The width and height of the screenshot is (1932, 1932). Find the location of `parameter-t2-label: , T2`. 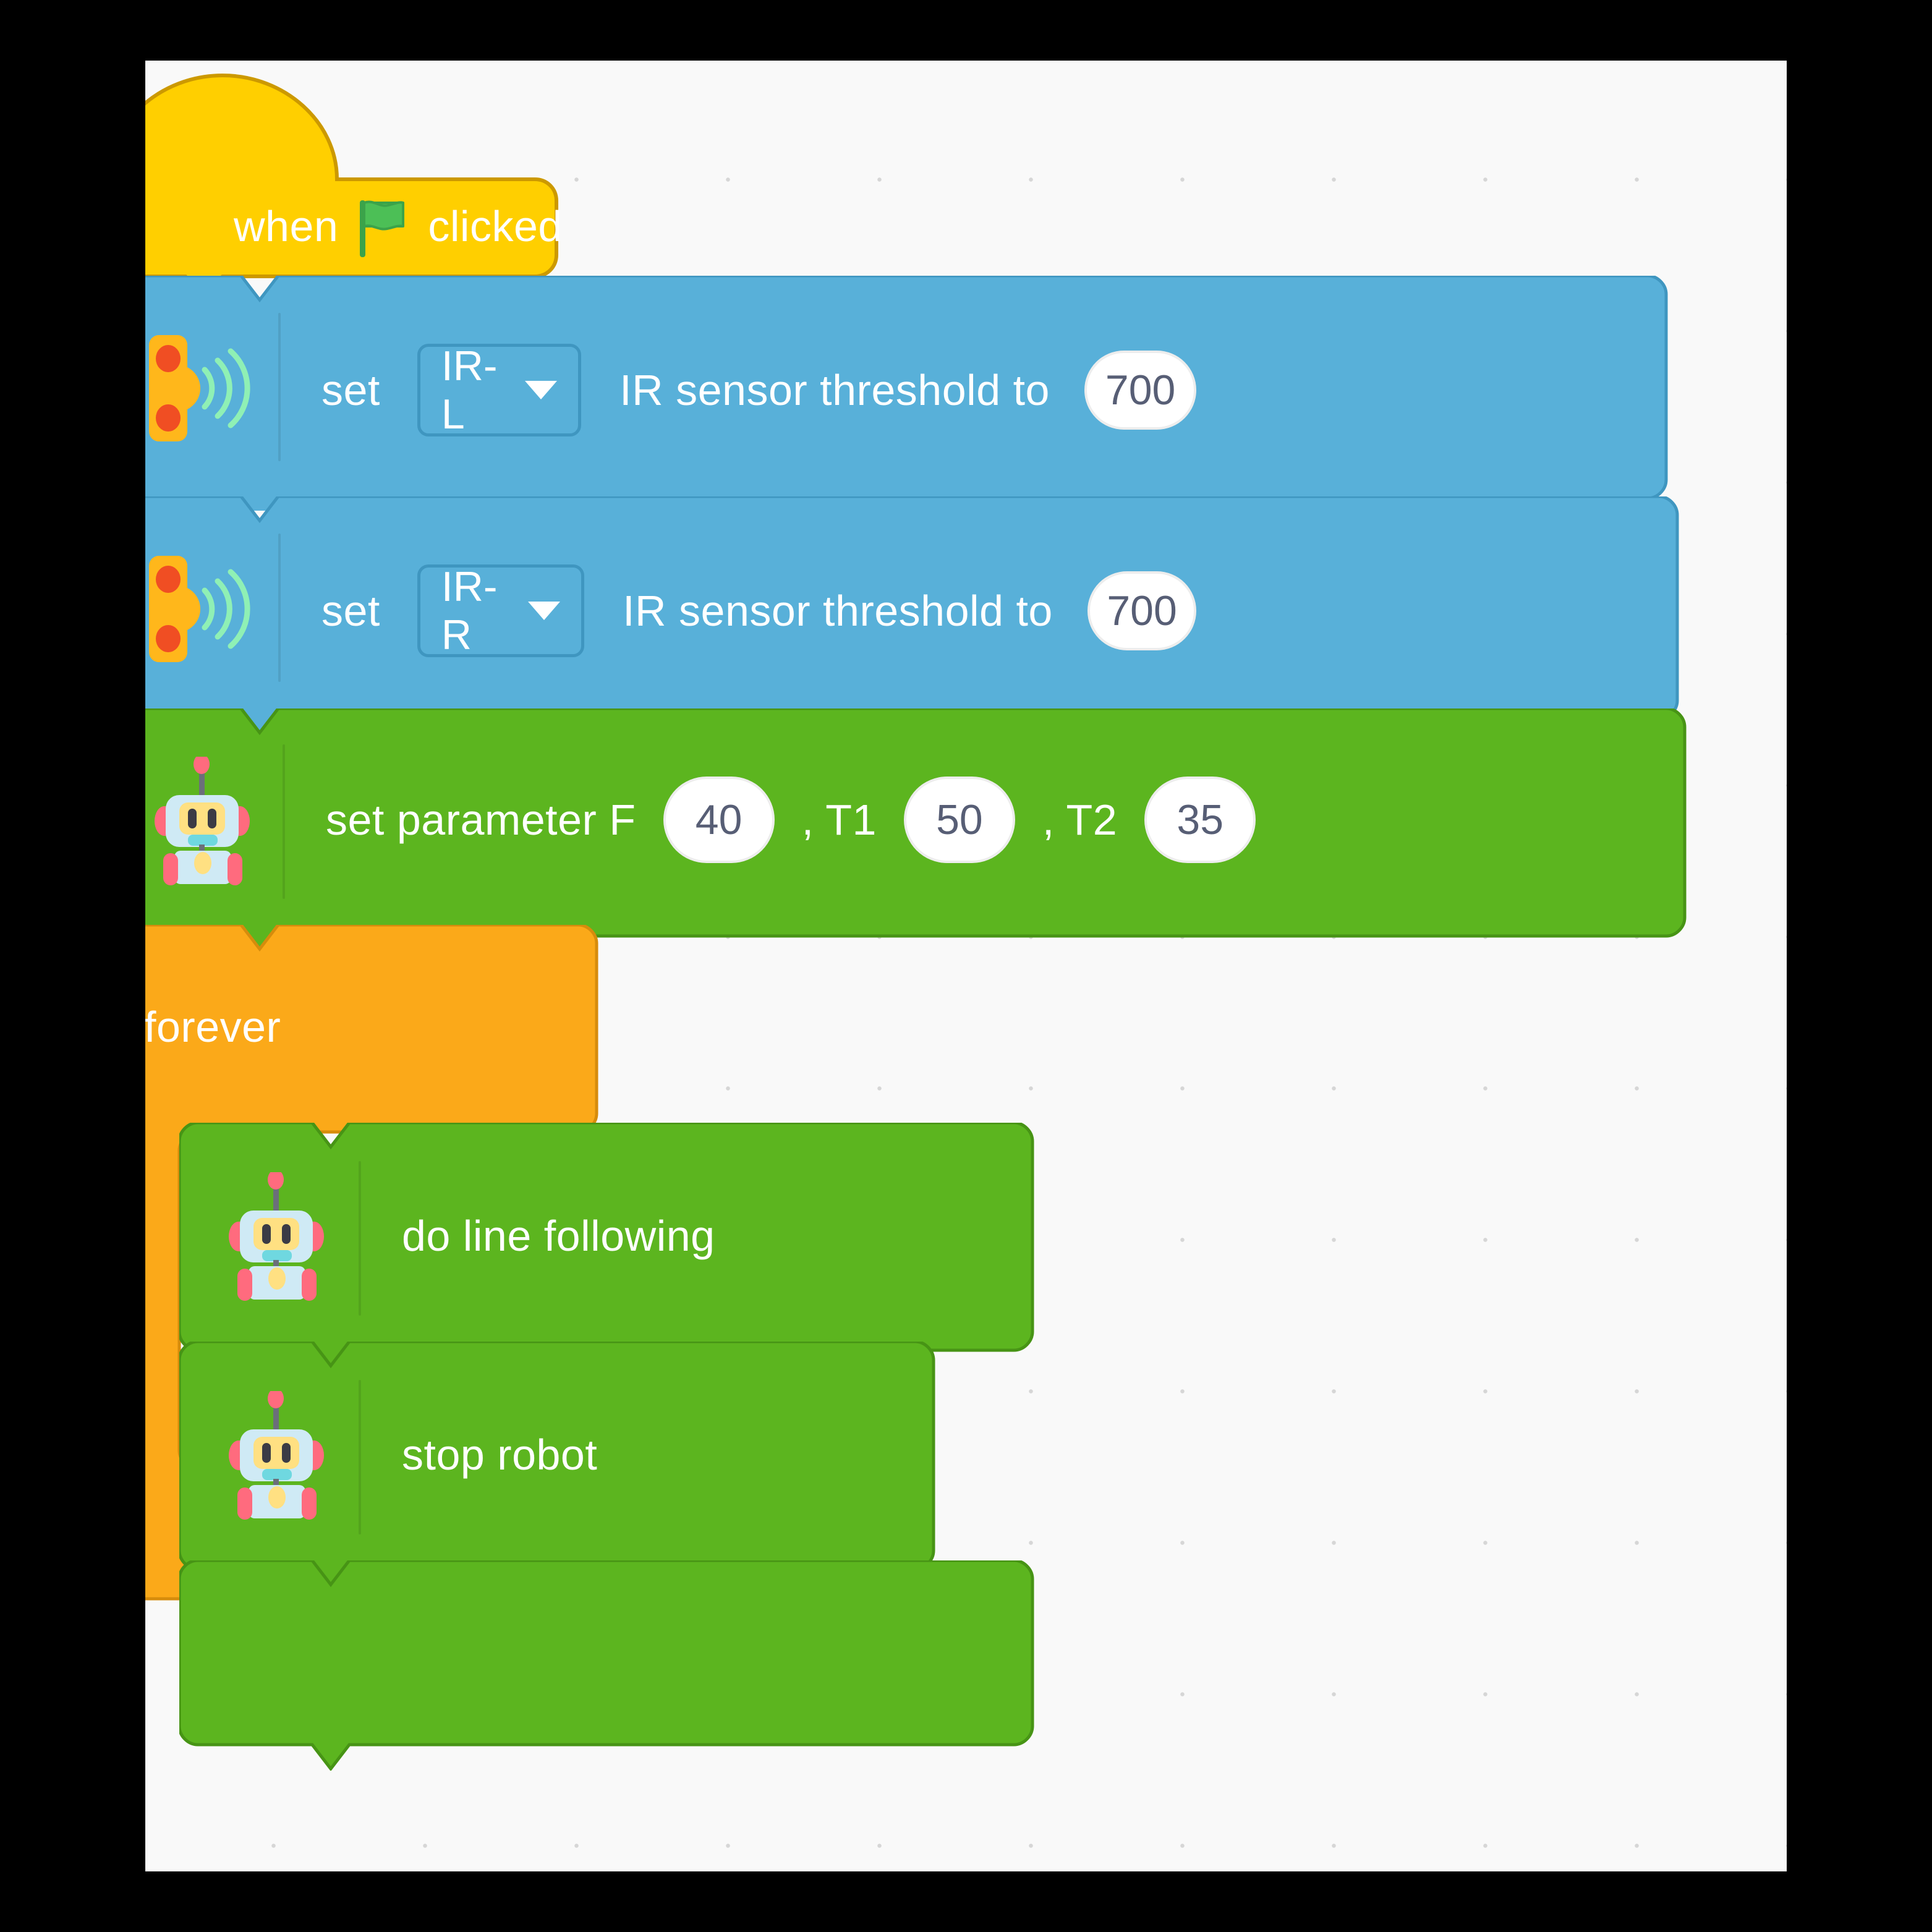

parameter-t2-label: , T2 is located at coordinates (1080, 820).